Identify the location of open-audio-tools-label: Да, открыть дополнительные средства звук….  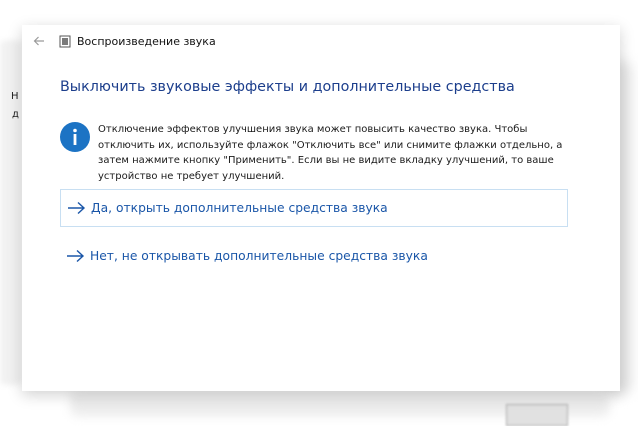
(239, 208).